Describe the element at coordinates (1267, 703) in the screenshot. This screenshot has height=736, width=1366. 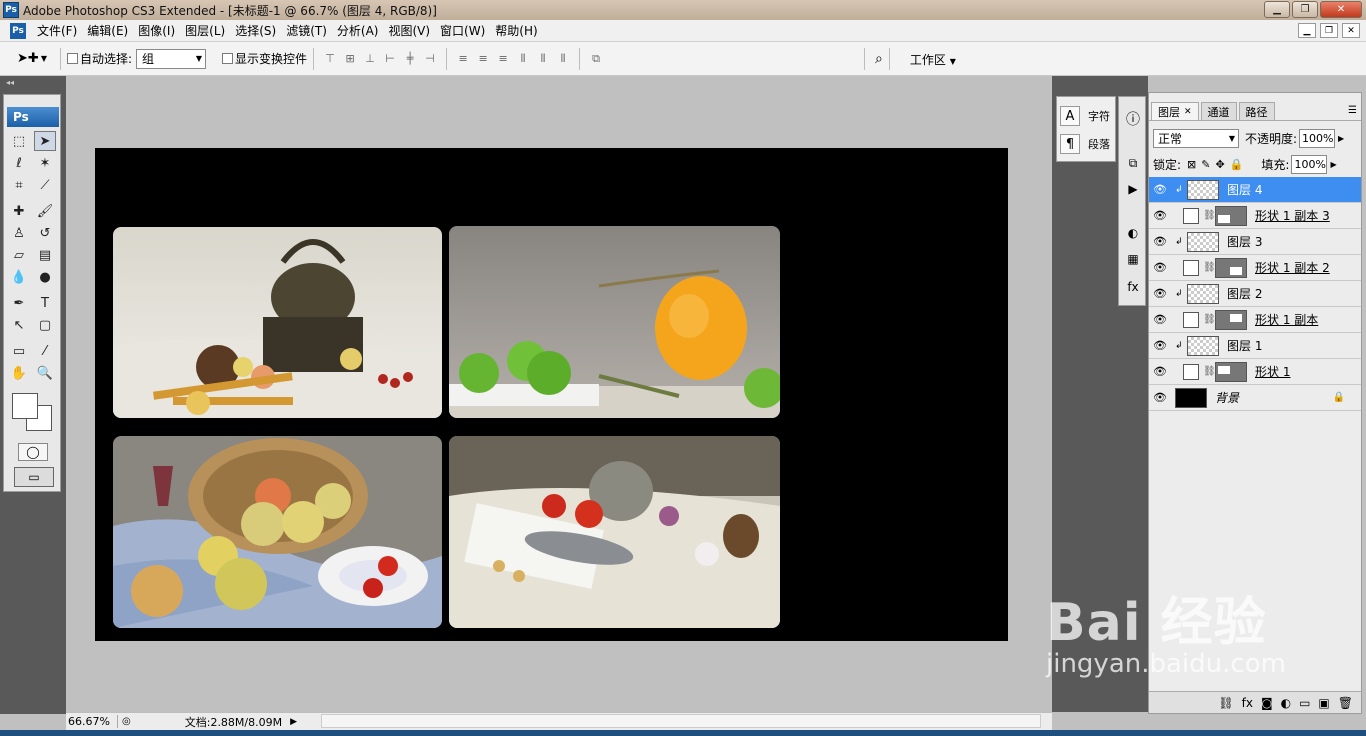
I see `add-mask-icon: ◙` at that location.